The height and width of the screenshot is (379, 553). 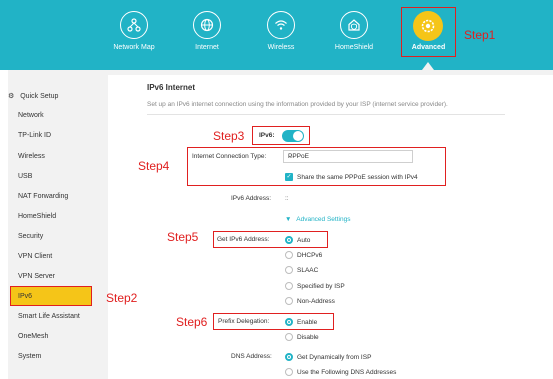 I want to click on radio-slaac, so click(x=289, y=270).